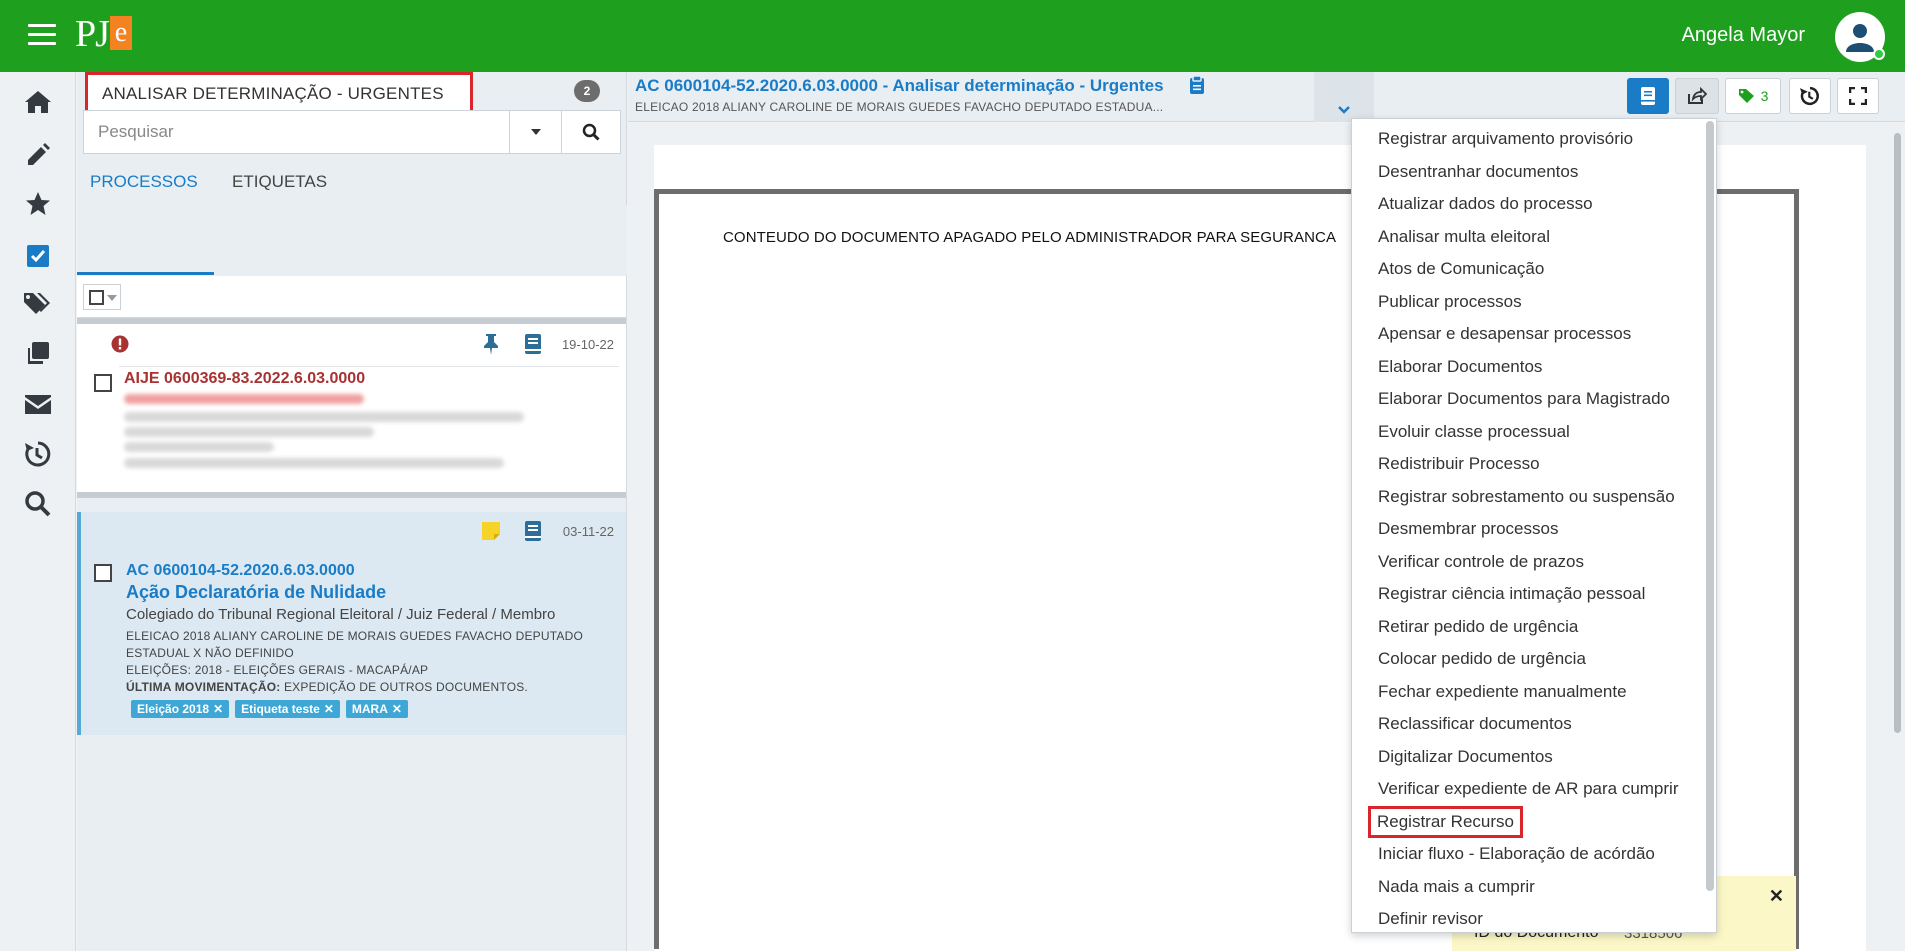 The image size is (1905, 951). I want to click on tag-chip: Eleição 2018 ✕, so click(180, 709).